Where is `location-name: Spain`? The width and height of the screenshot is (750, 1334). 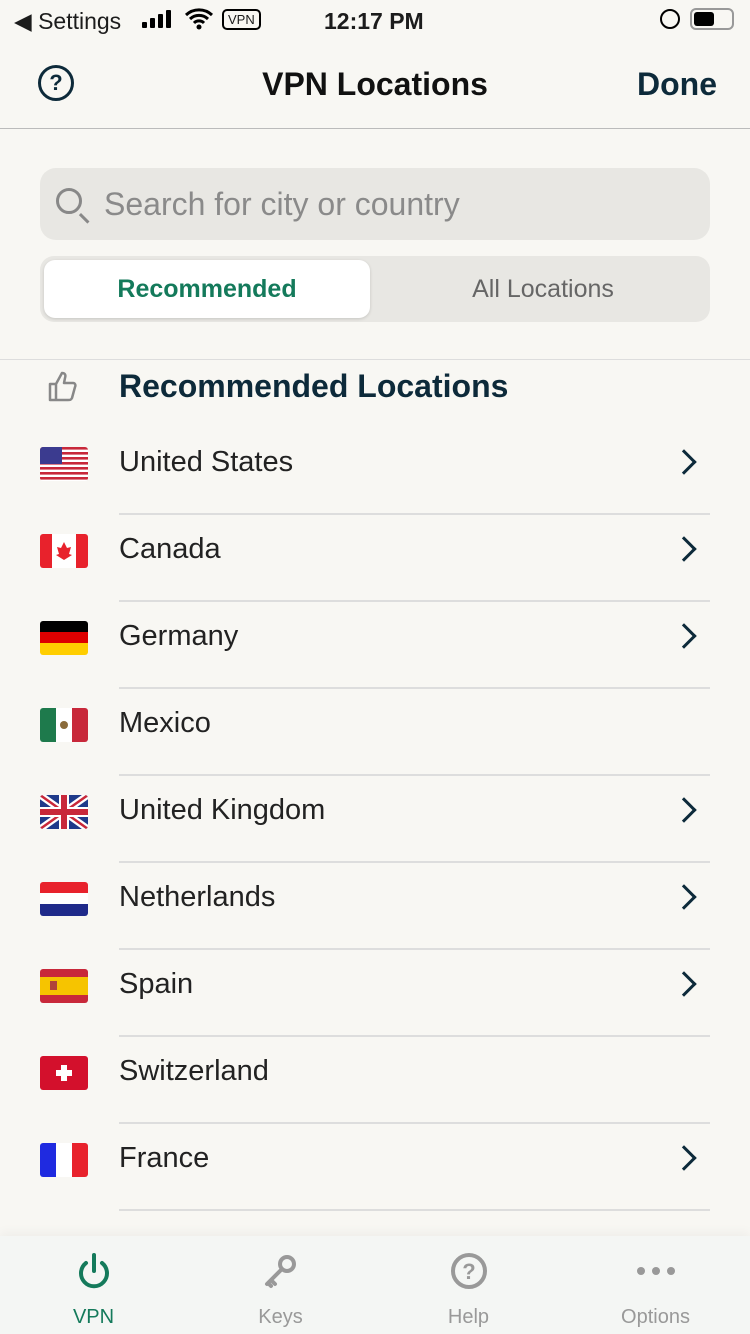
location-name: Spain is located at coordinates (156, 984).